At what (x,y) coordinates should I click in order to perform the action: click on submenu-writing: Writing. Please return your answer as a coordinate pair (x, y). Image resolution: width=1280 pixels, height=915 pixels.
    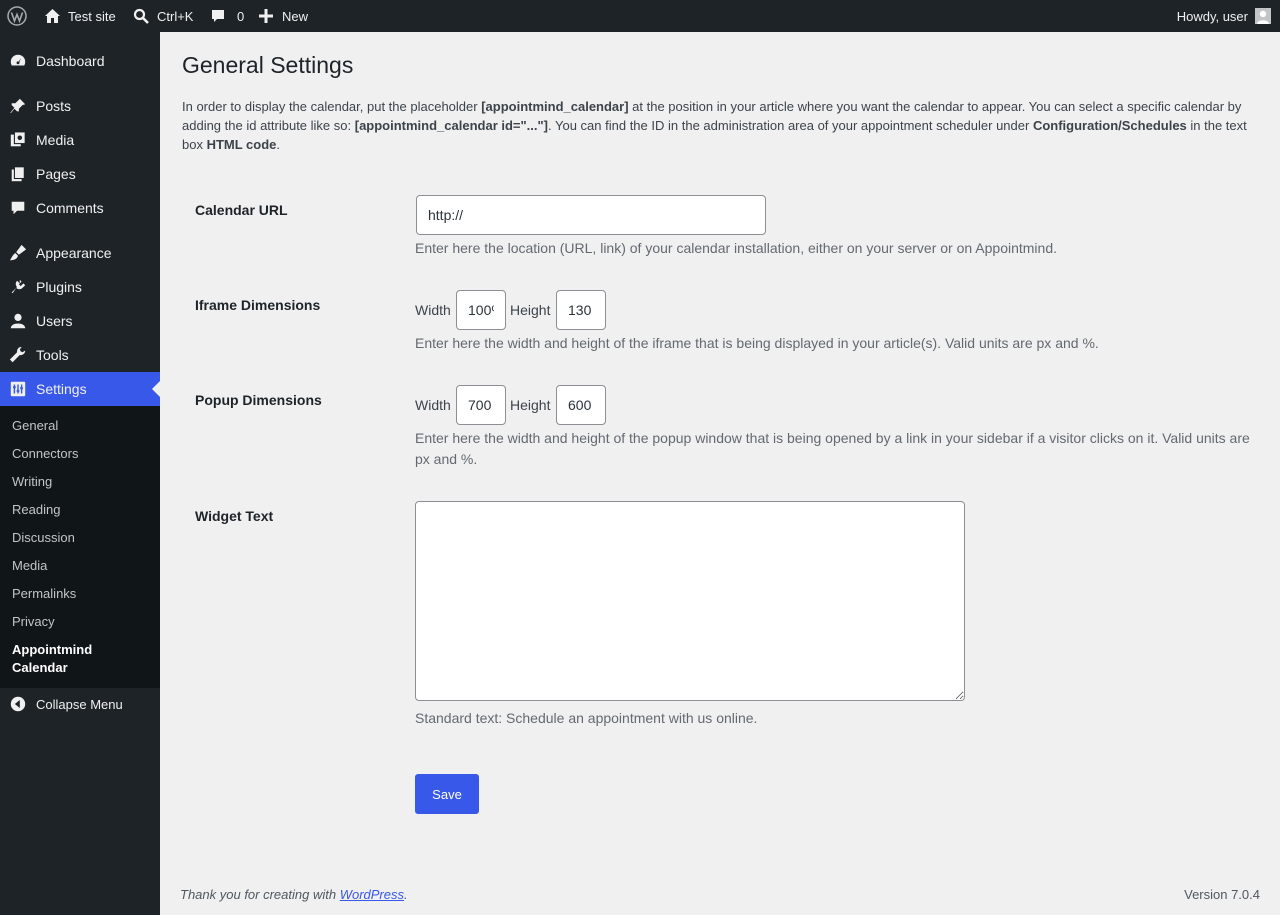
    Looking at the image, I should click on (32, 482).